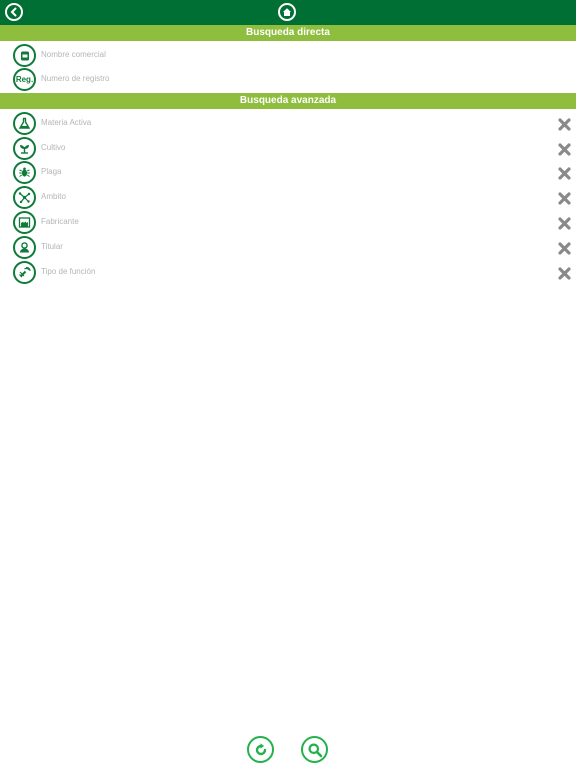  I want to click on top-bar, so click(288, 12).